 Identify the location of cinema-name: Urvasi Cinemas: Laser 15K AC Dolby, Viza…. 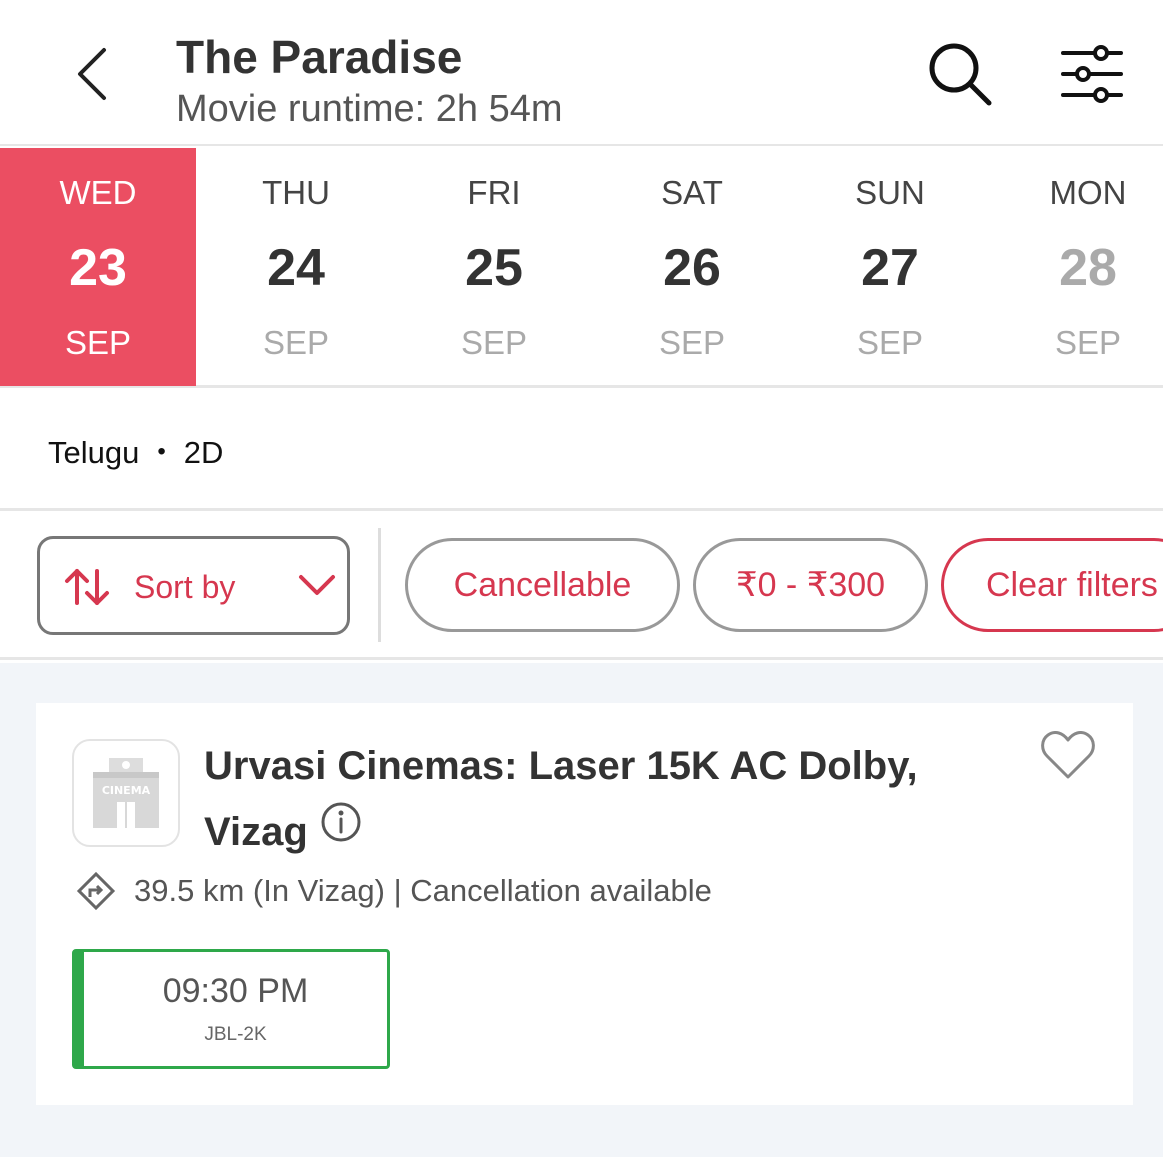
(574, 800).